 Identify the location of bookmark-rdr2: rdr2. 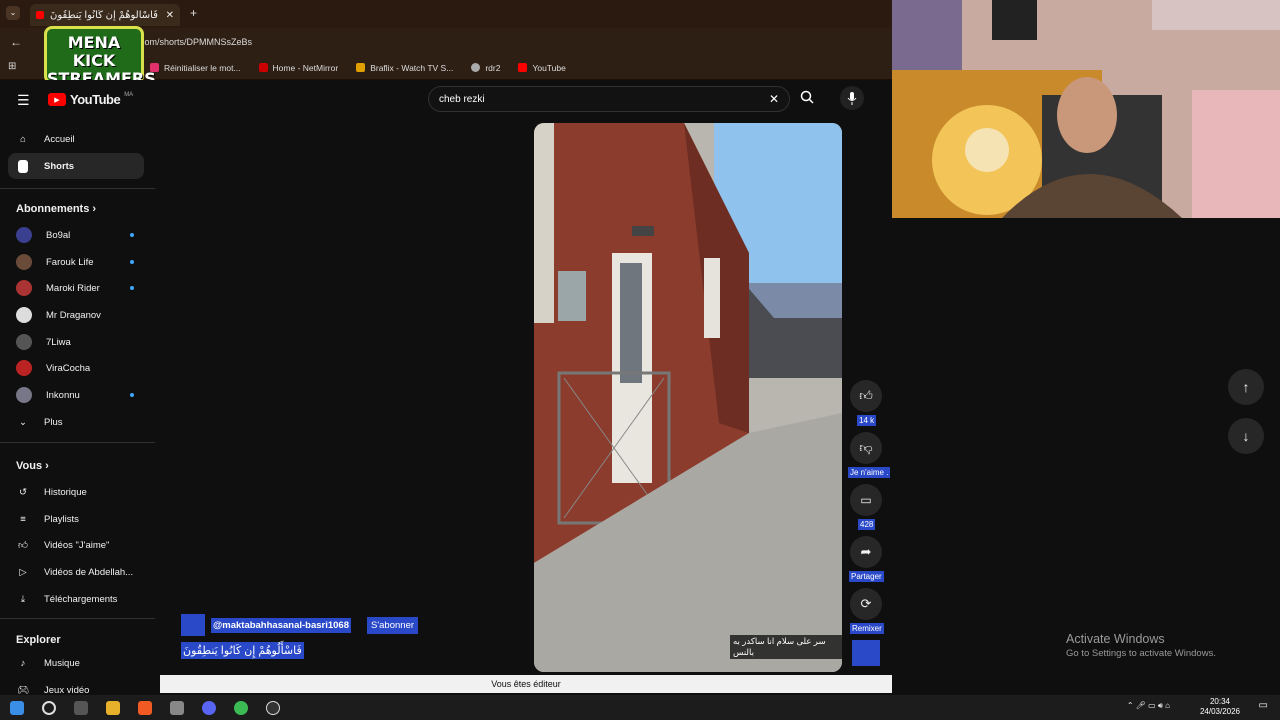
(485, 68).